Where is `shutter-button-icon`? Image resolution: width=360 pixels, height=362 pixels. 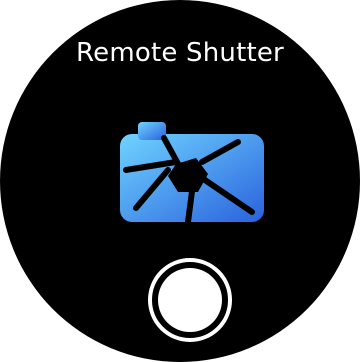
shutter-button-icon is located at coordinates (190, 300).